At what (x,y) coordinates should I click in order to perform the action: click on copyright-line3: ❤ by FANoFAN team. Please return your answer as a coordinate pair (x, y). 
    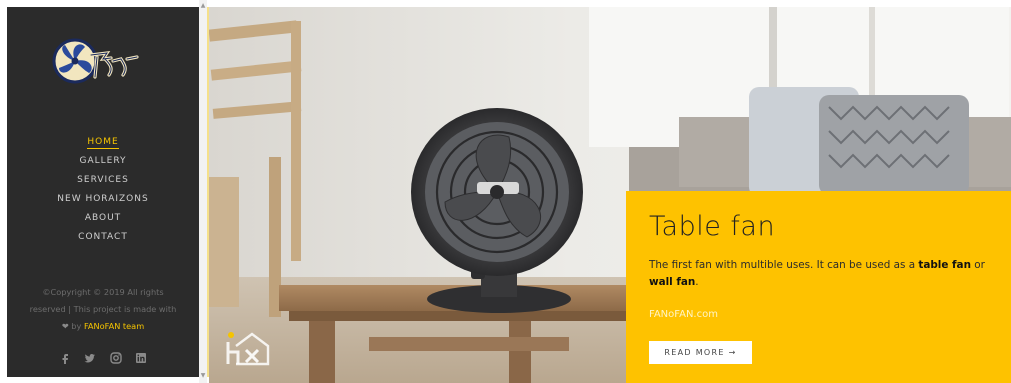
    Looking at the image, I should click on (103, 326).